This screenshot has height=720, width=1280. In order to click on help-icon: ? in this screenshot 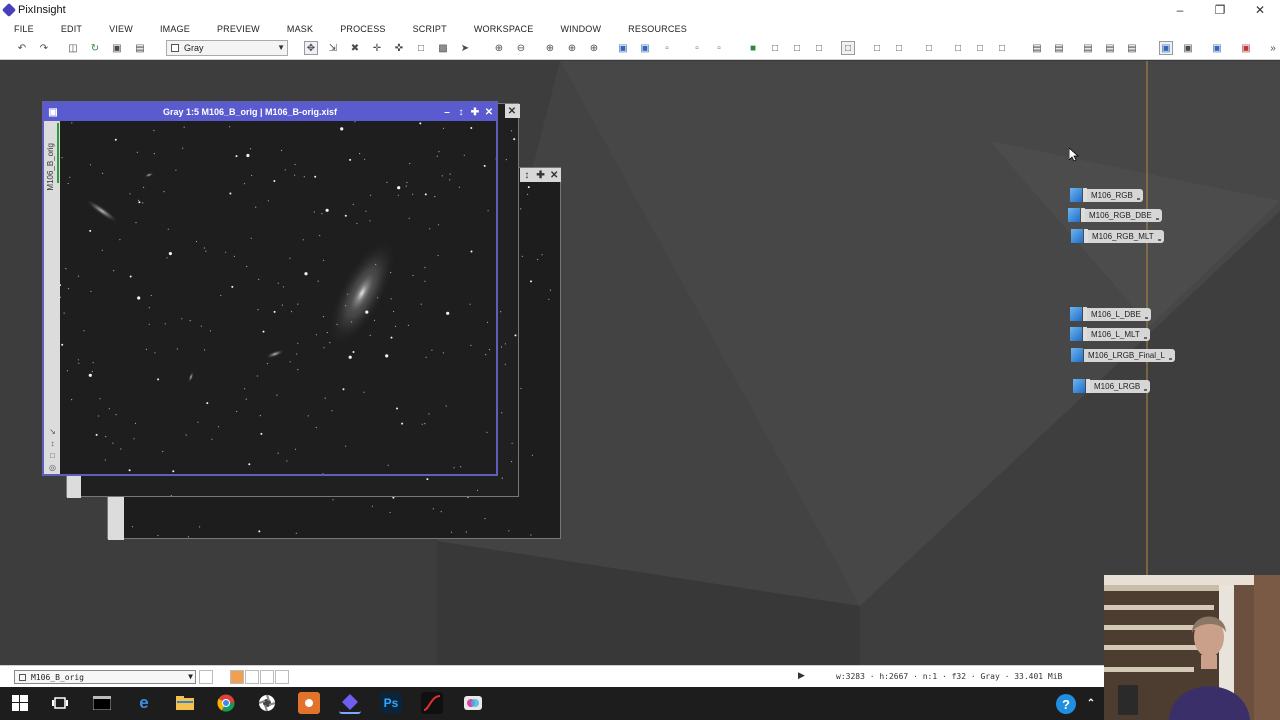, I will do `click(1066, 704)`.